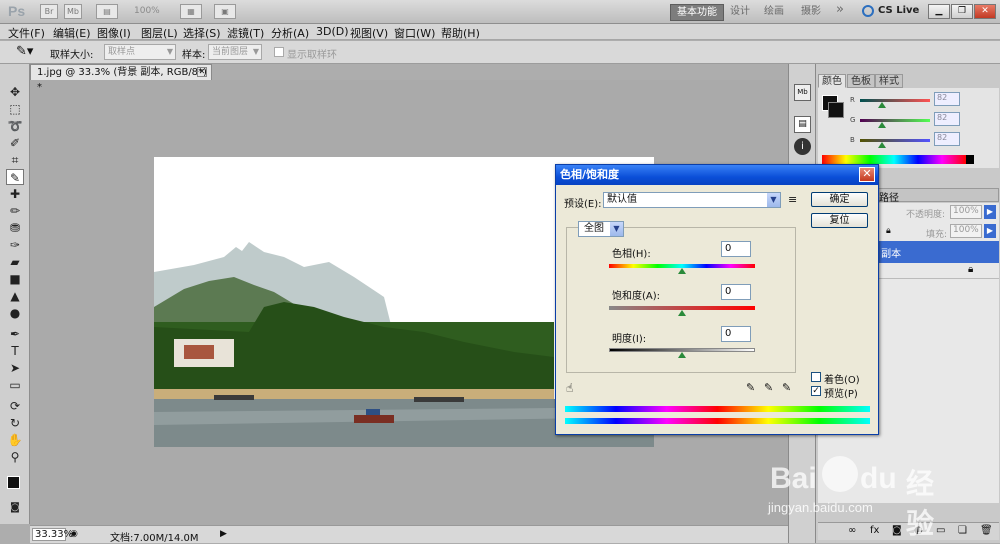  What do you see at coordinates (13, 482) in the screenshot?
I see `foreground-color-swatch` at bounding box center [13, 482].